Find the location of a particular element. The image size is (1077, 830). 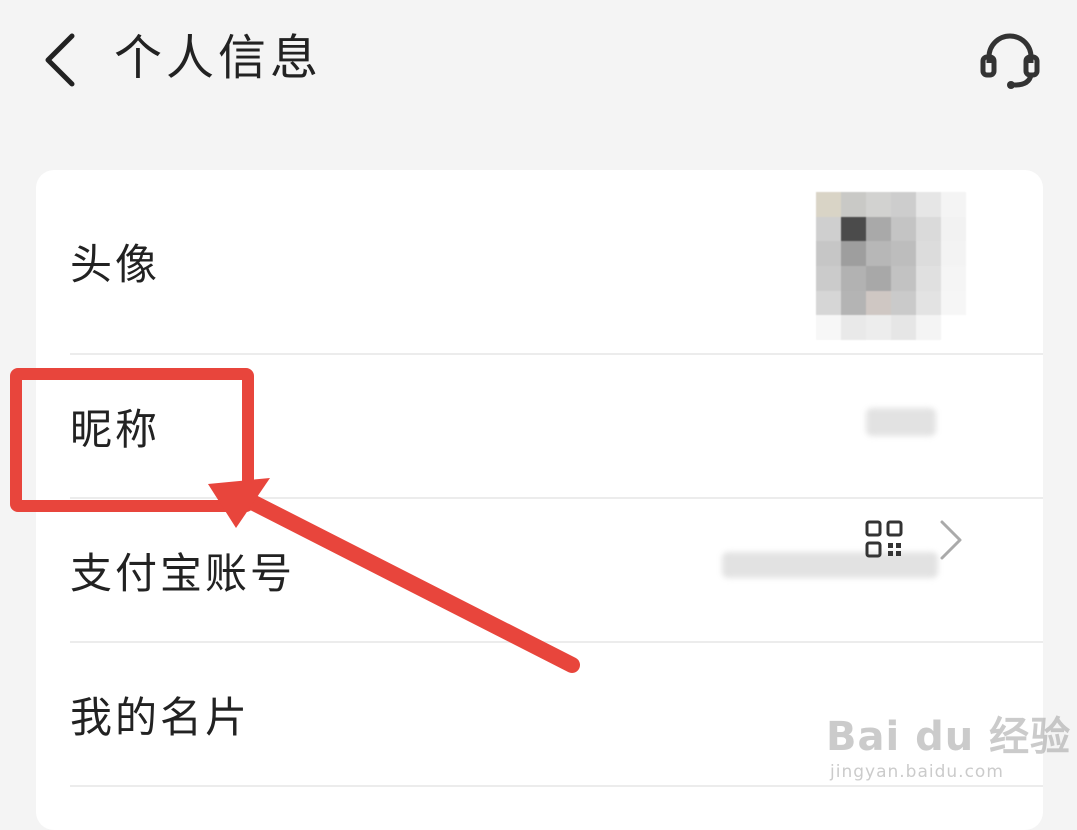

watermark-main: Bai du 经验 is located at coordinates (949, 737).